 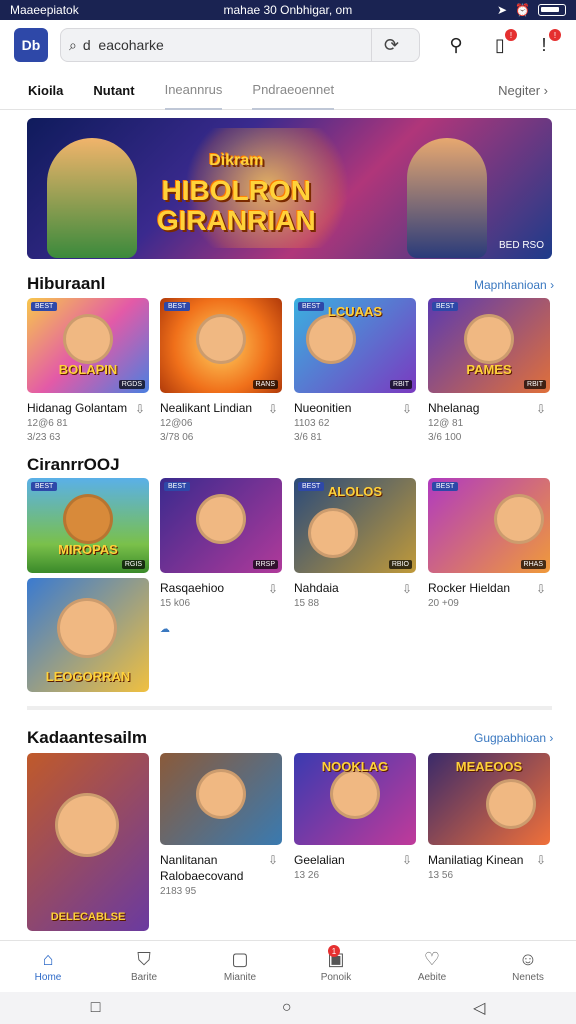 I want to click on refresh-button: ⟳, so click(x=391, y=45).